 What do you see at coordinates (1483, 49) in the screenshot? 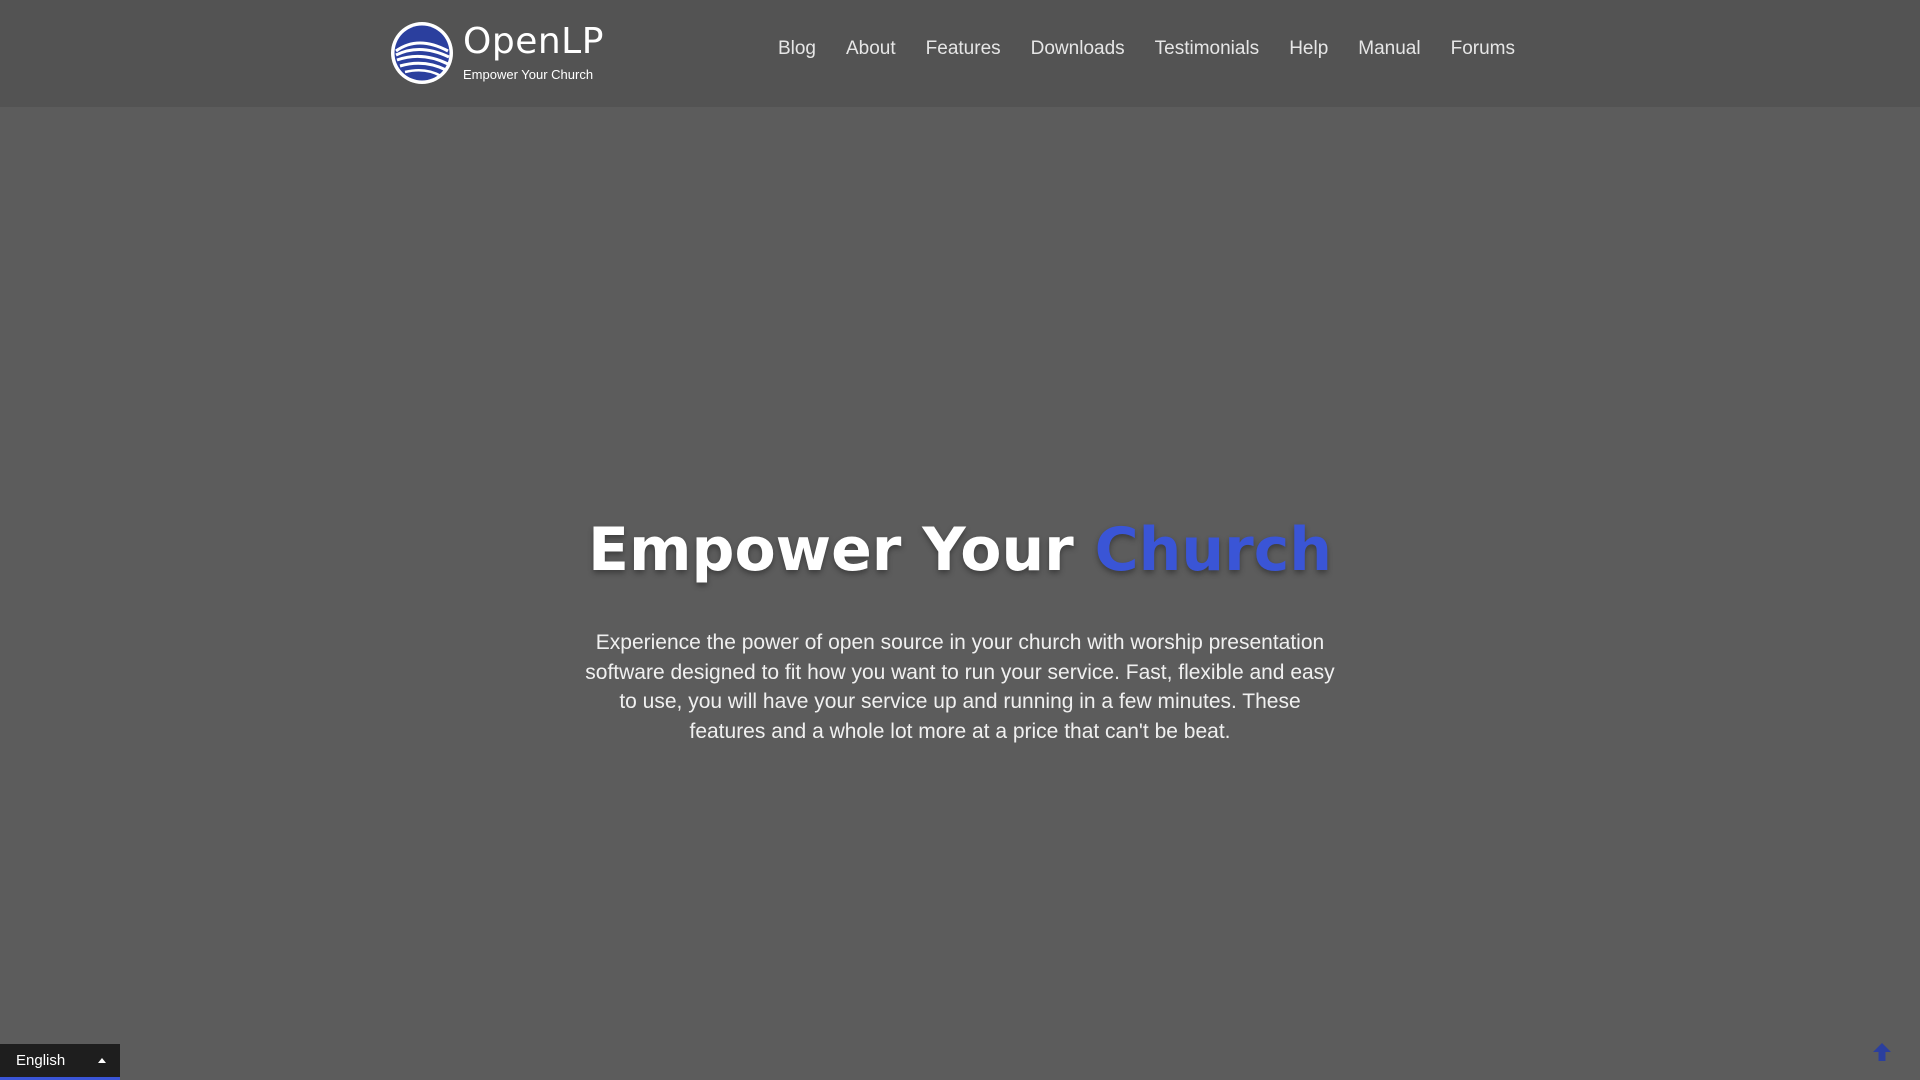
I see `nav-link-forums: Forums` at bounding box center [1483, 49].